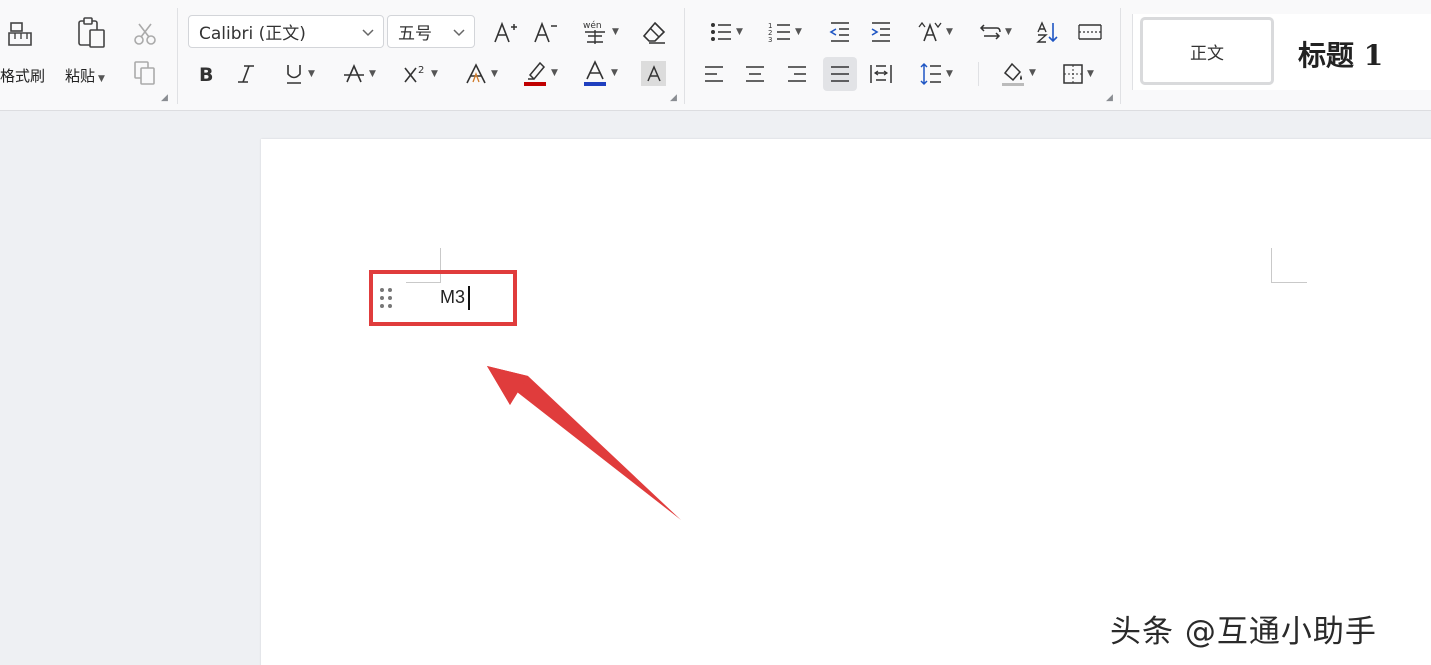 The width and height of the screenshot is (1431, 665). Describe the element at coordinates (1243, 632) in the screenshot. I see `watermark: 头条 @互通小助手` at that location.